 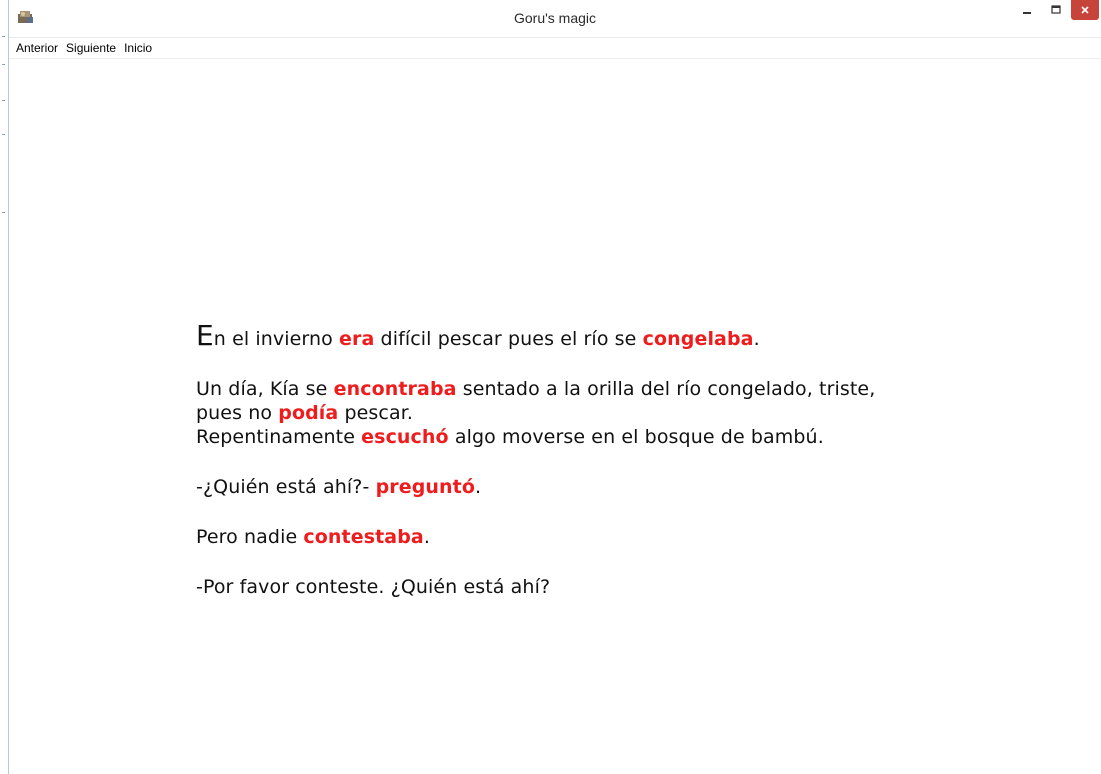 What do you see at coordinates (363, 537) in the screenshot?
I see `highlighted-verb: contestaba` at bounding box center [363, 537].